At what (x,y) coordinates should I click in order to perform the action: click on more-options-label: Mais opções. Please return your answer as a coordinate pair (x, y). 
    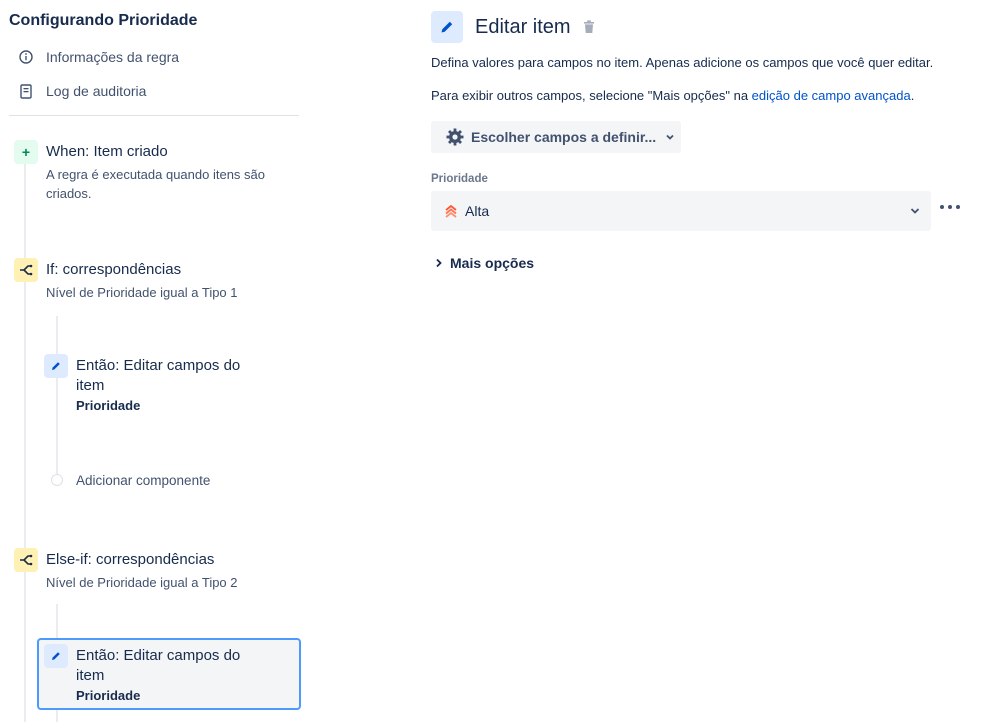
    Looking at the image, I should click on (492, 263).